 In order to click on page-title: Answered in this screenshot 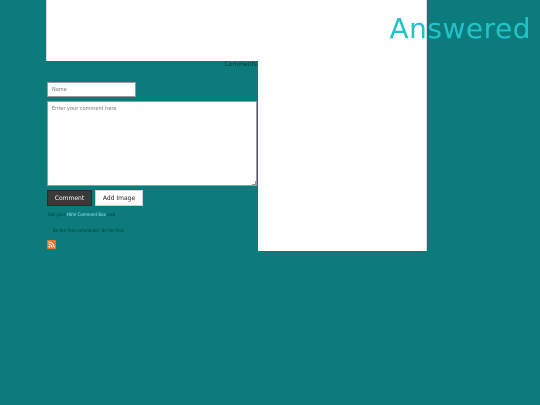, I will do `click(460, 28)`.